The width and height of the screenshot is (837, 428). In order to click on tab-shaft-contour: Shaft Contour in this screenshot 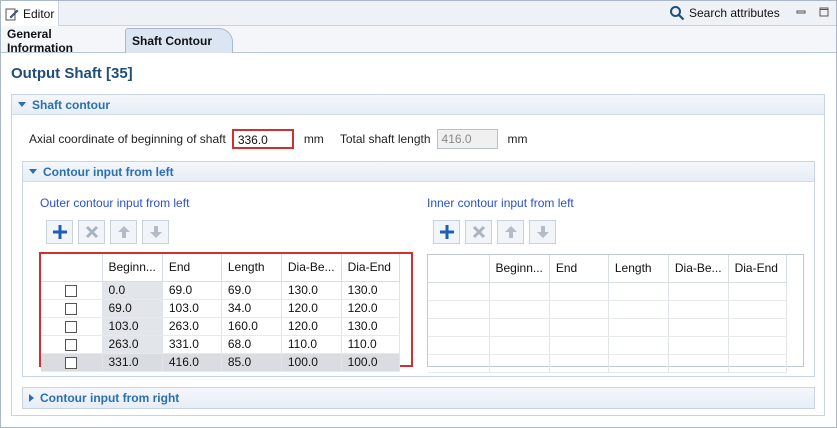, I will do `click(179, 40)`.